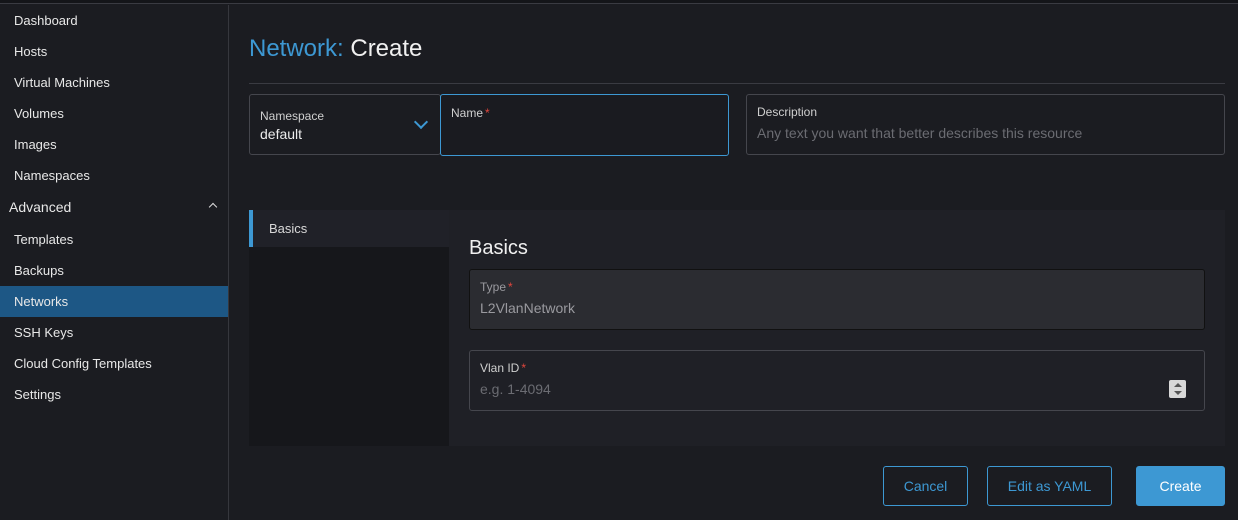 This screenshot has height=520, width=1238. I want to click on name-label: Name *, so click(470, 113).